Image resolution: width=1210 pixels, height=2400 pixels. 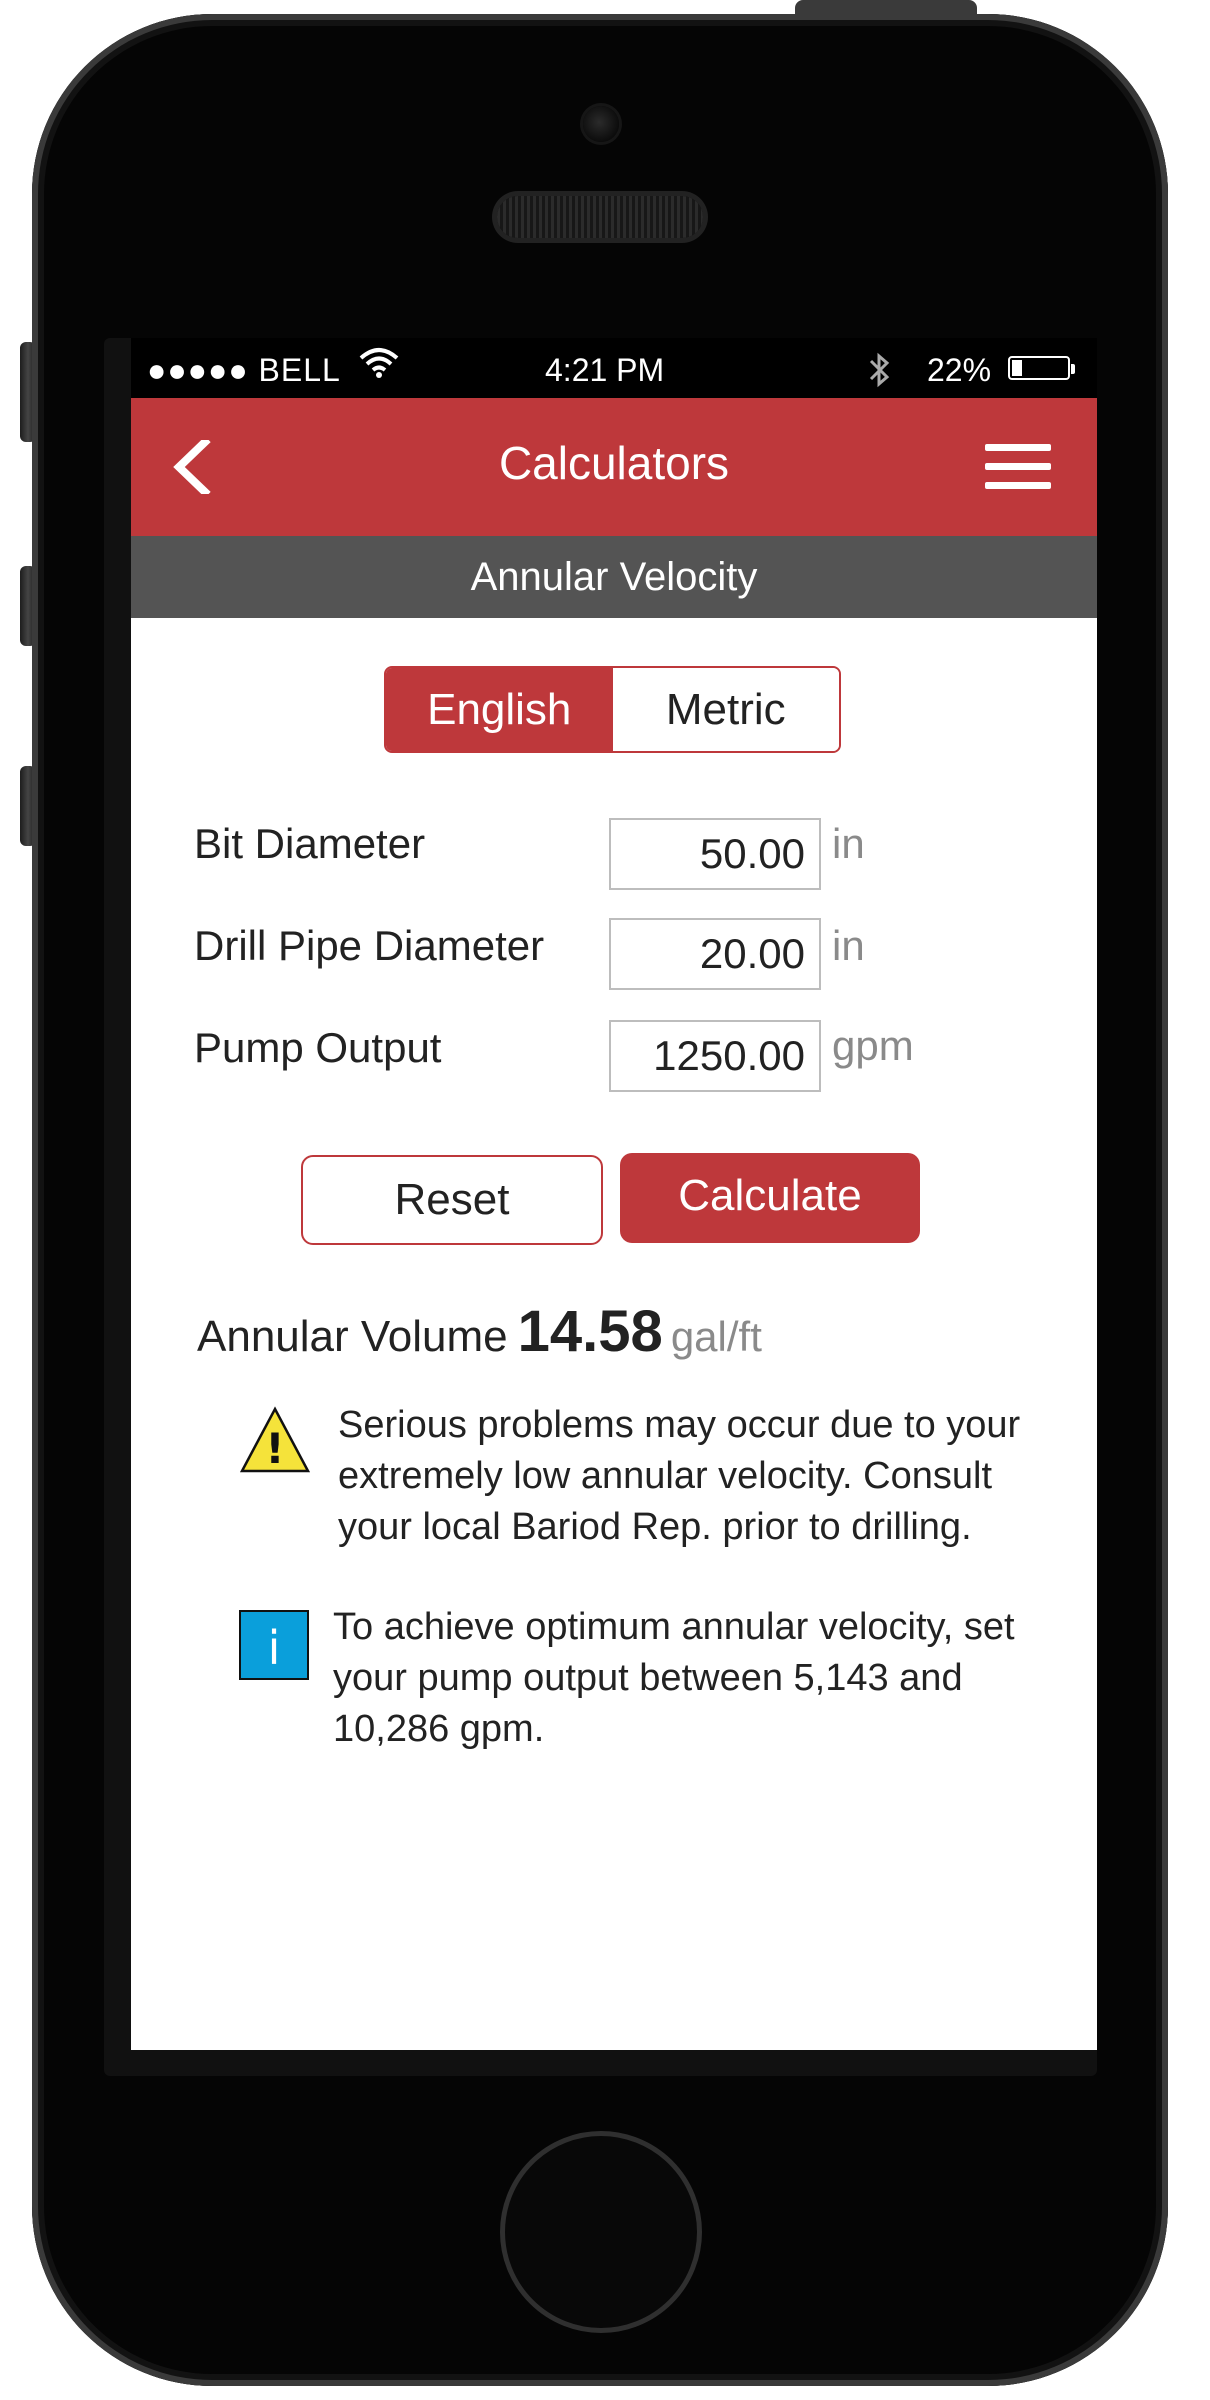 I want to click on reset-button: Reset, so click(x=452, y=1200).